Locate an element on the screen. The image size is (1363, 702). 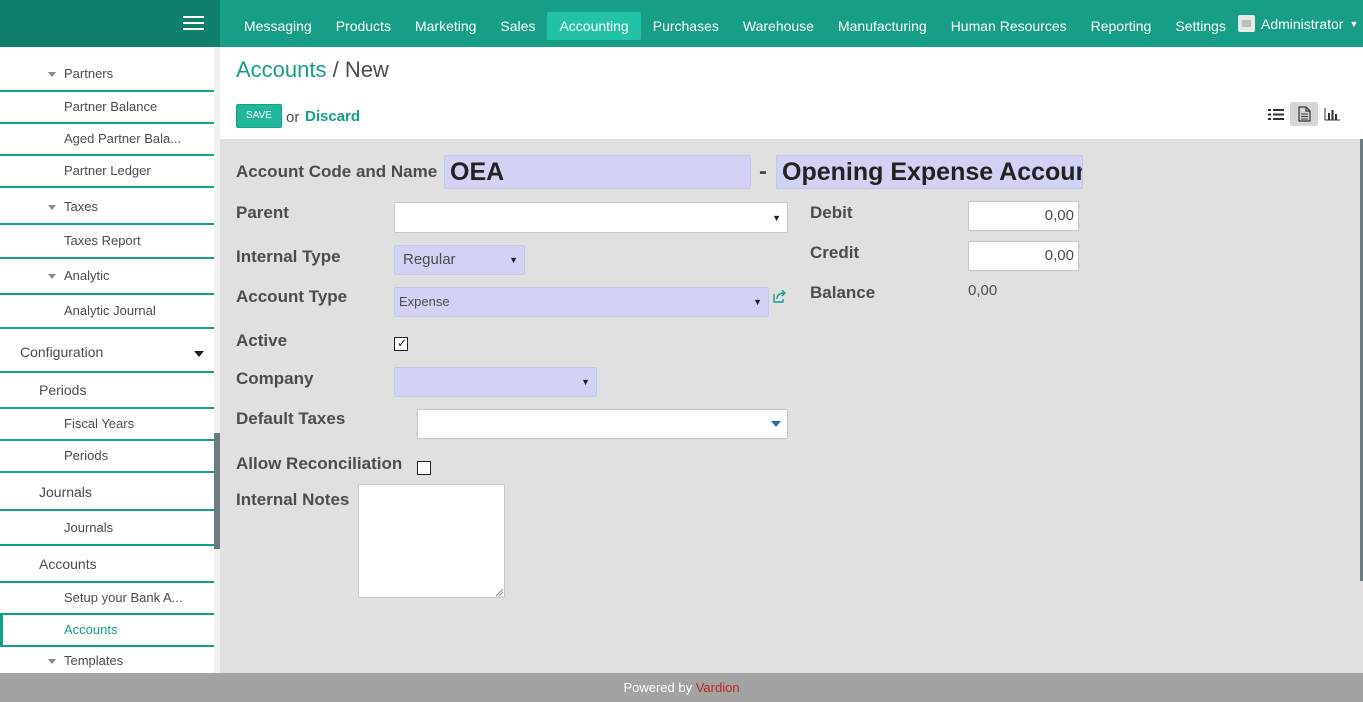
sidebar-item-taxes-report: Taxes Report is located at coordinates (107, 242).